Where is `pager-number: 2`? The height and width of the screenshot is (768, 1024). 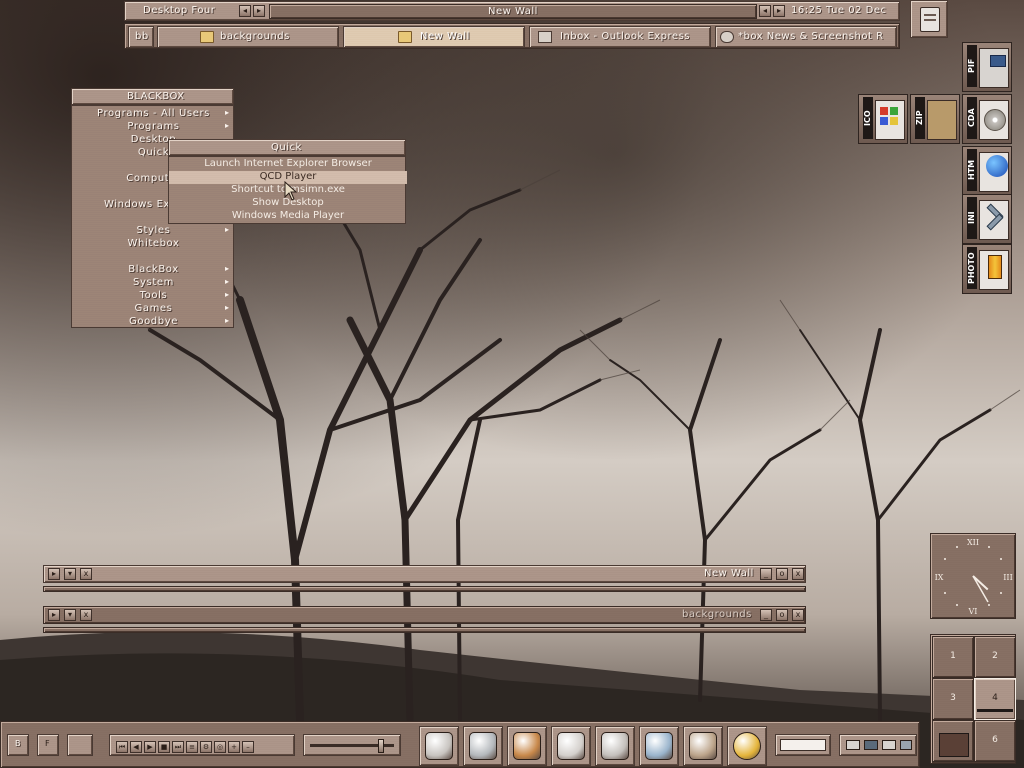 pager-number: 2 is located at coordinates (995, 656).